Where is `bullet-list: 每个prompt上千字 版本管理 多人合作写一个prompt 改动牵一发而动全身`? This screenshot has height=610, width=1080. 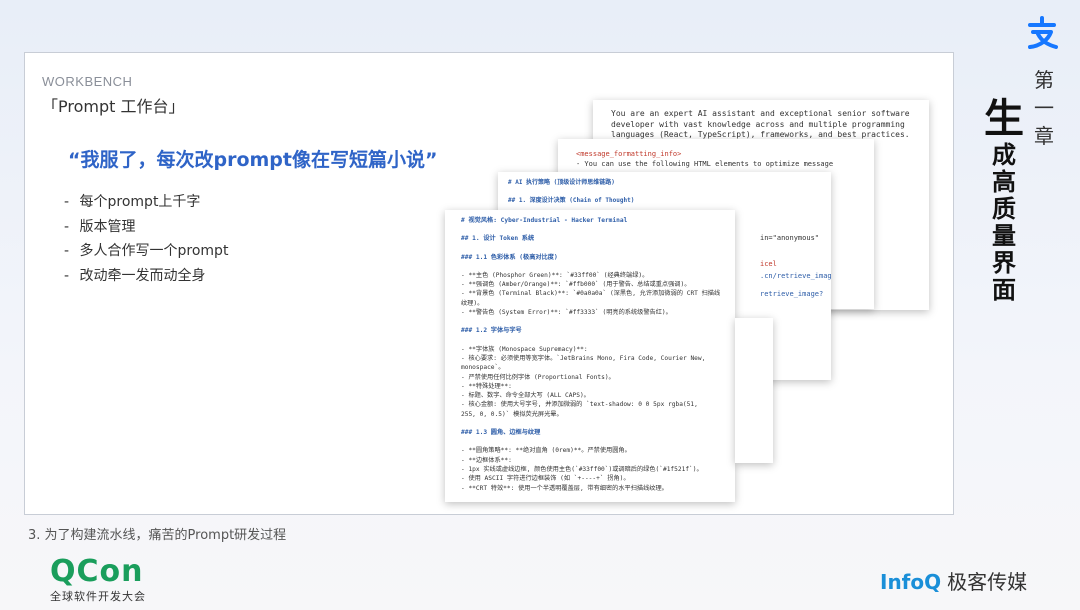 bullet-list: 每个prompt上千字 版本管理 多人合作写一个prompt 改动牵一发而动全身 is located at coordinates (146, 239).